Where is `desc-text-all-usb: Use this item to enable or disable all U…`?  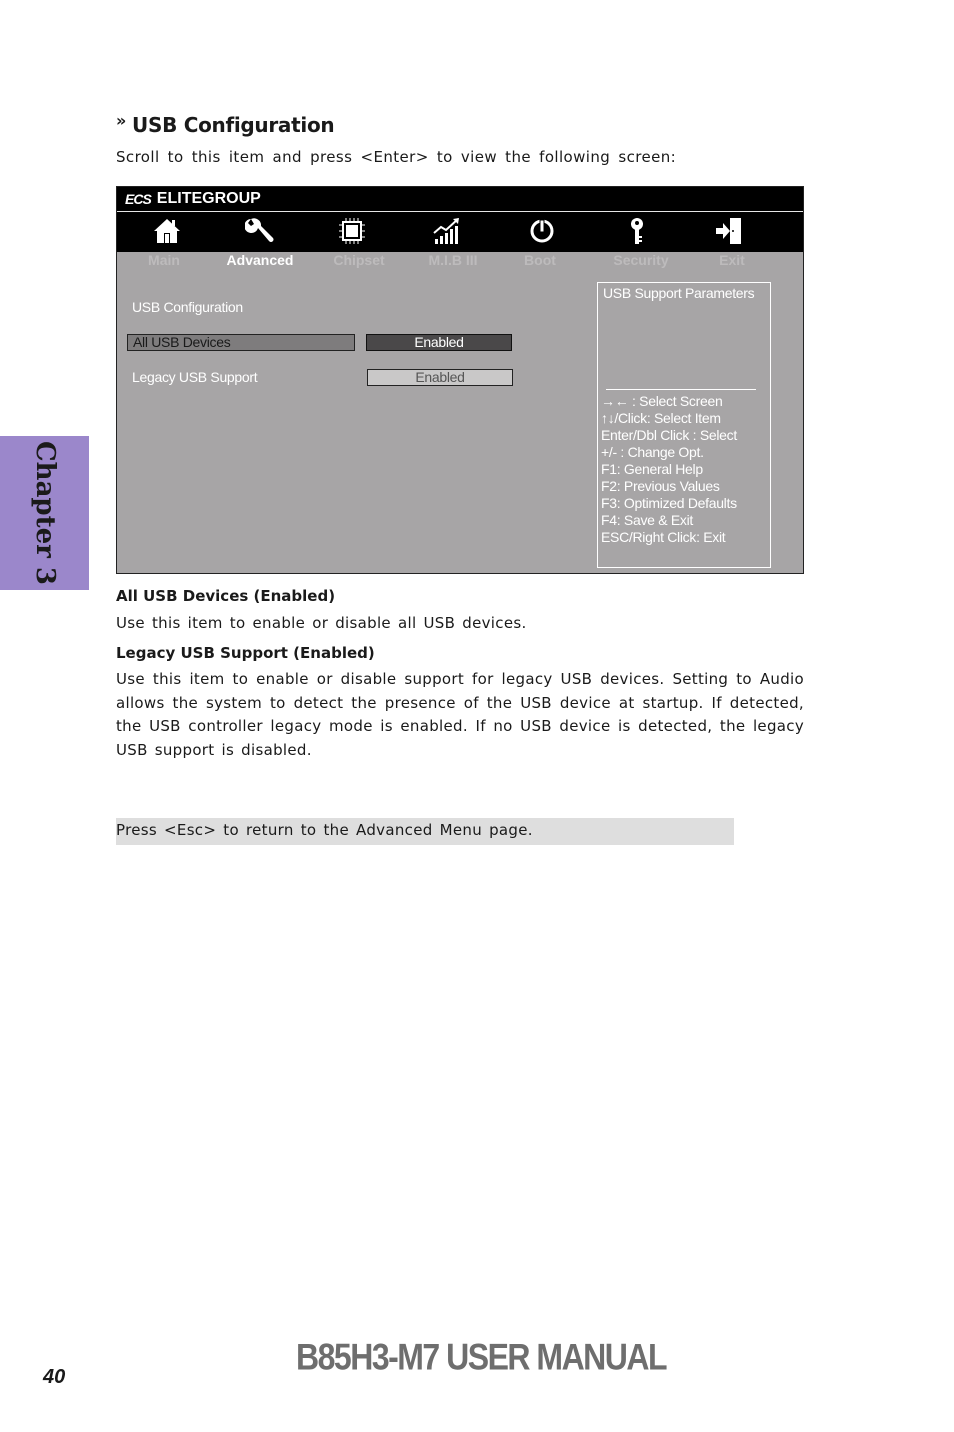
desc-text-all-usb: Use this item to enable or disable all U… is located at coordinates (321, 623).